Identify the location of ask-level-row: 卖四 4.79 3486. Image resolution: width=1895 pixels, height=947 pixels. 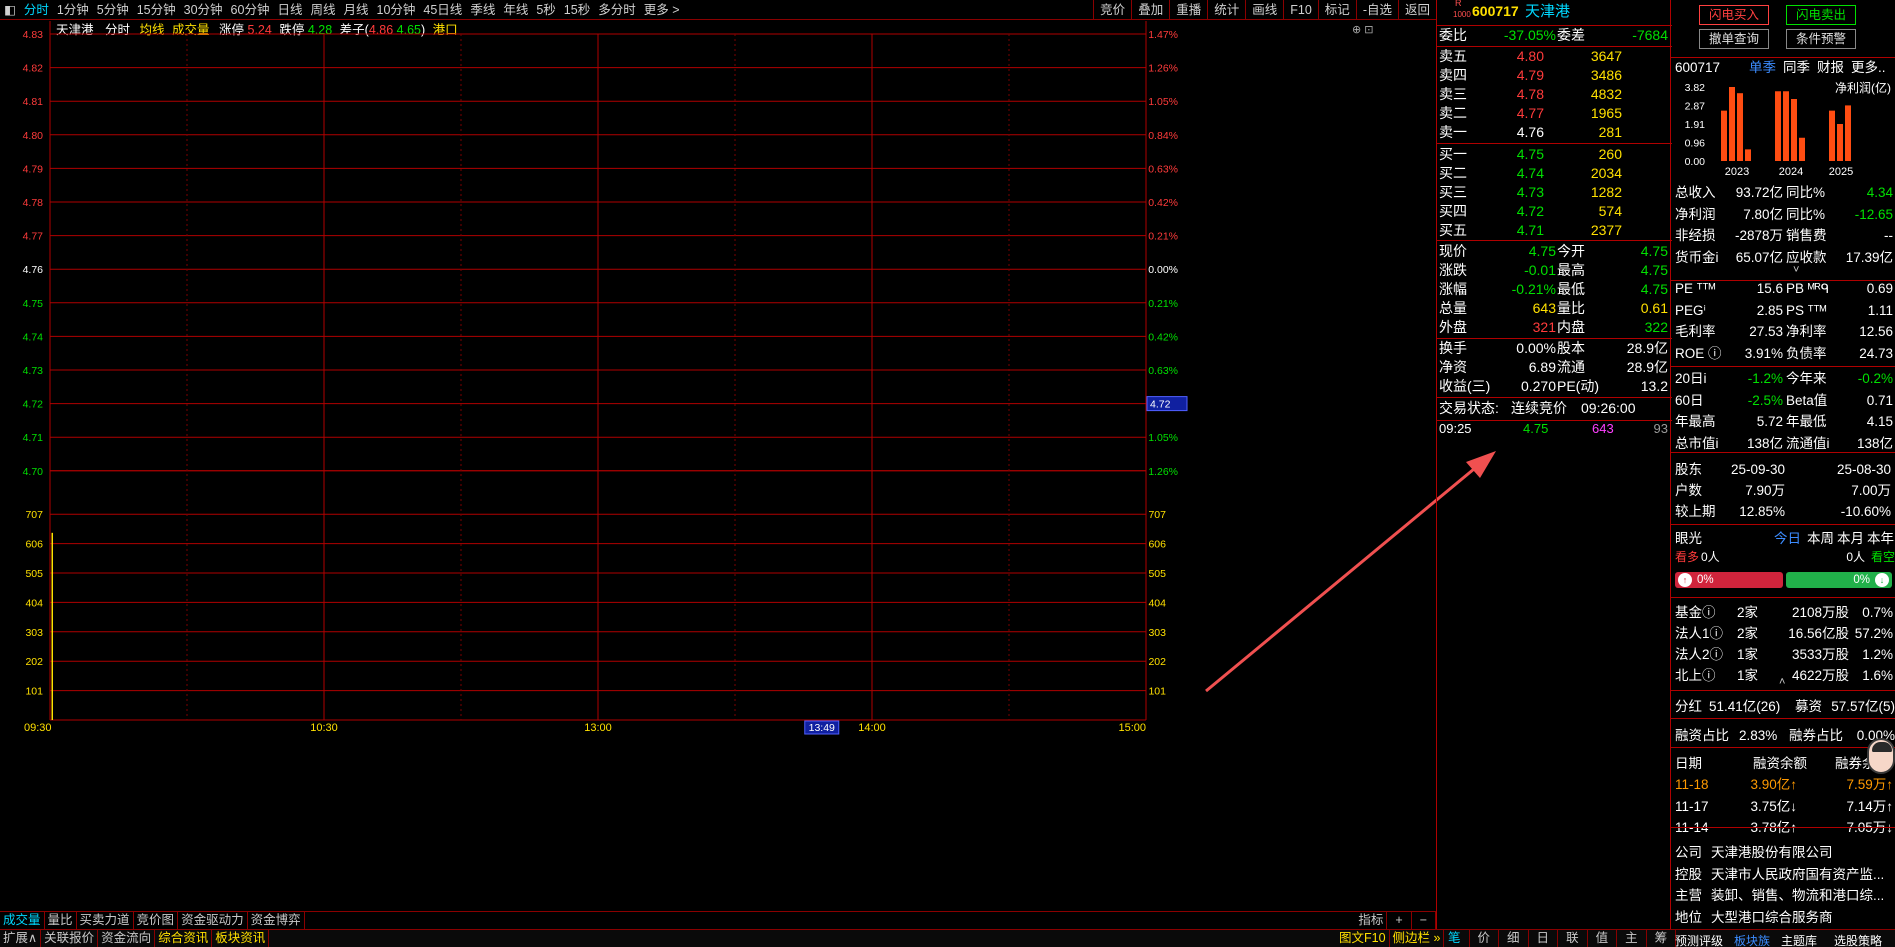
(1554, 75).